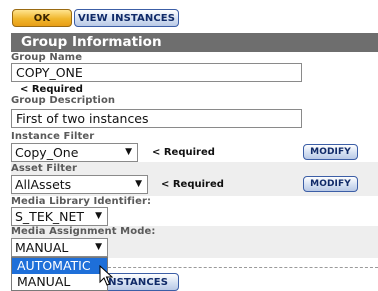  Describe the element at coordinates (50, 216) in the screenshot. I see `media-library-value: S_TEK_NET` at that location.